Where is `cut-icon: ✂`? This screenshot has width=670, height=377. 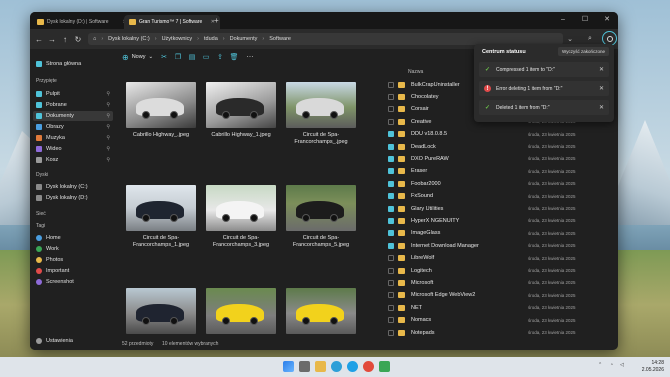
cut-icon: ✂ is located at coordinates (164, 57).